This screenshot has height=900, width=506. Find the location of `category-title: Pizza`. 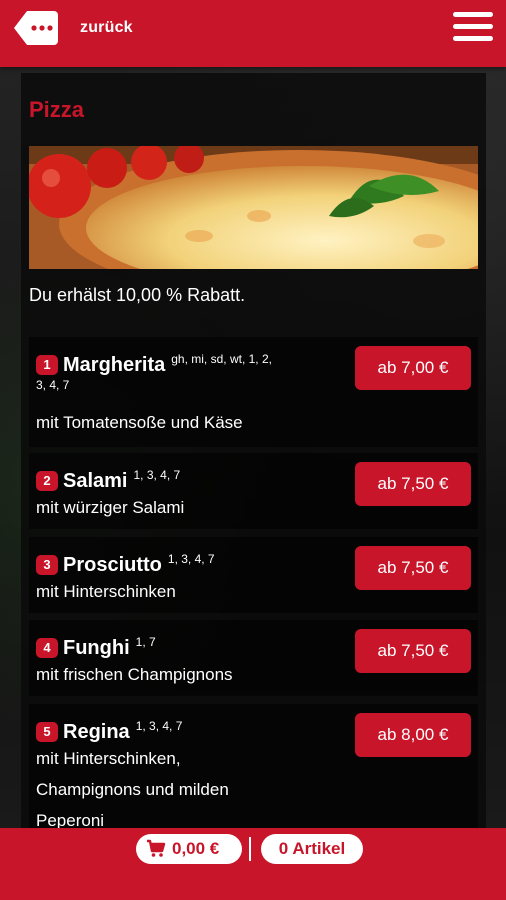

category-title: Pizza is located at coordinates (57, 109).